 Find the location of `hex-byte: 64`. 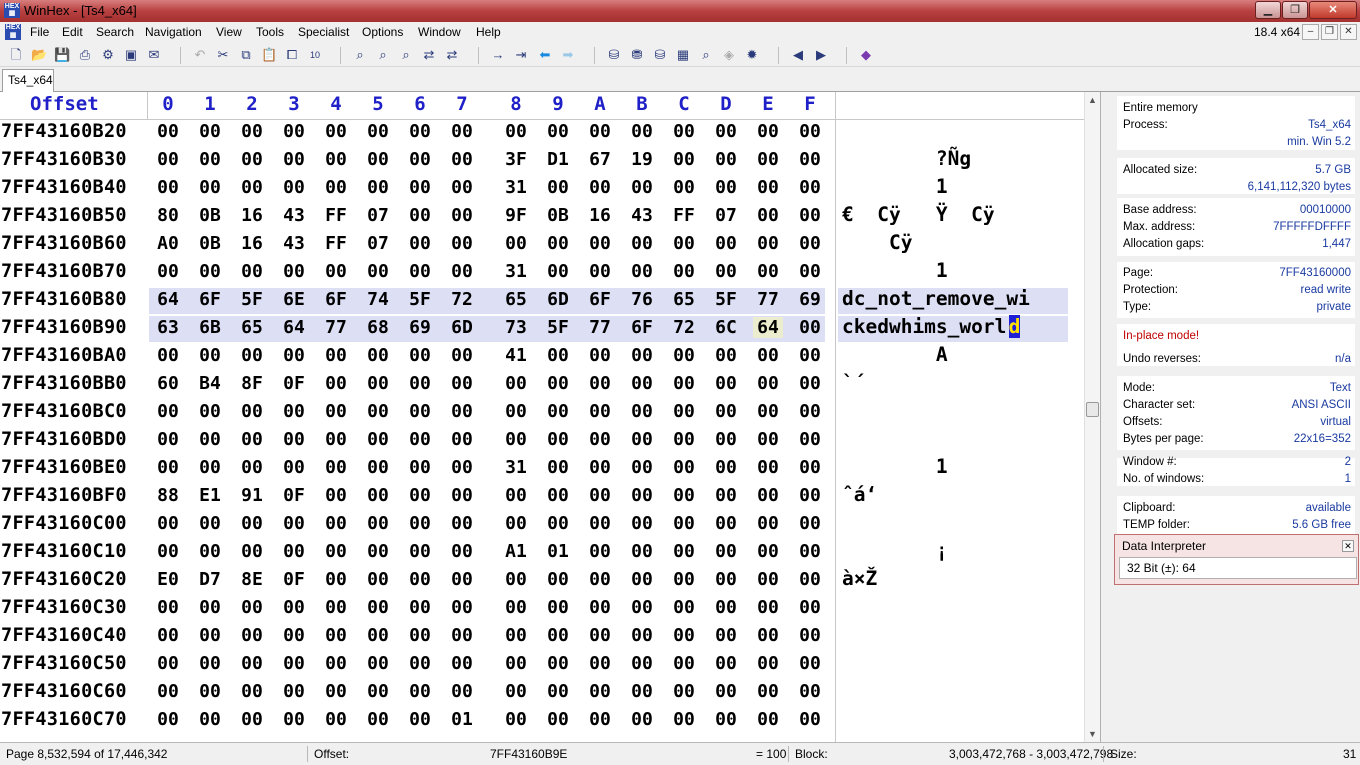

hex-byte: 64 is located at coordinates (168, 299).